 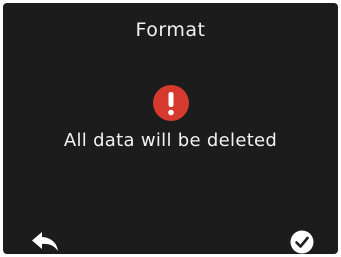 What do you see at coordinates (170, 140) in the screenshot?
I see `warning-message: All data will be deleted` at bounding box center [170, 140].